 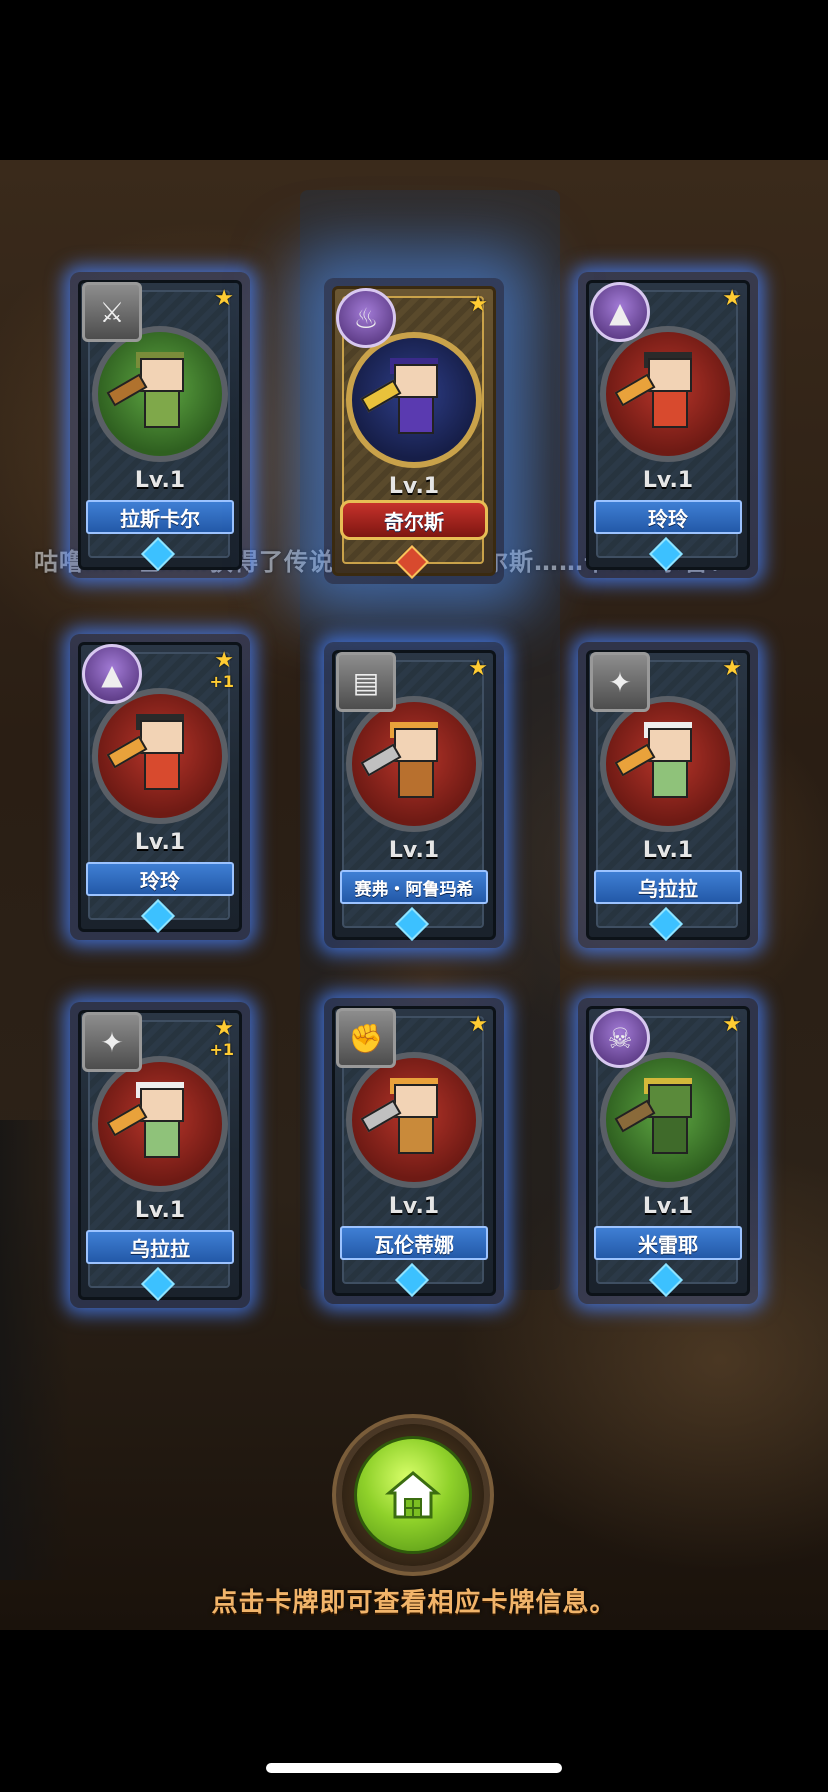 I want to click on home-indicator-bar, so click(x=414, y=1768).